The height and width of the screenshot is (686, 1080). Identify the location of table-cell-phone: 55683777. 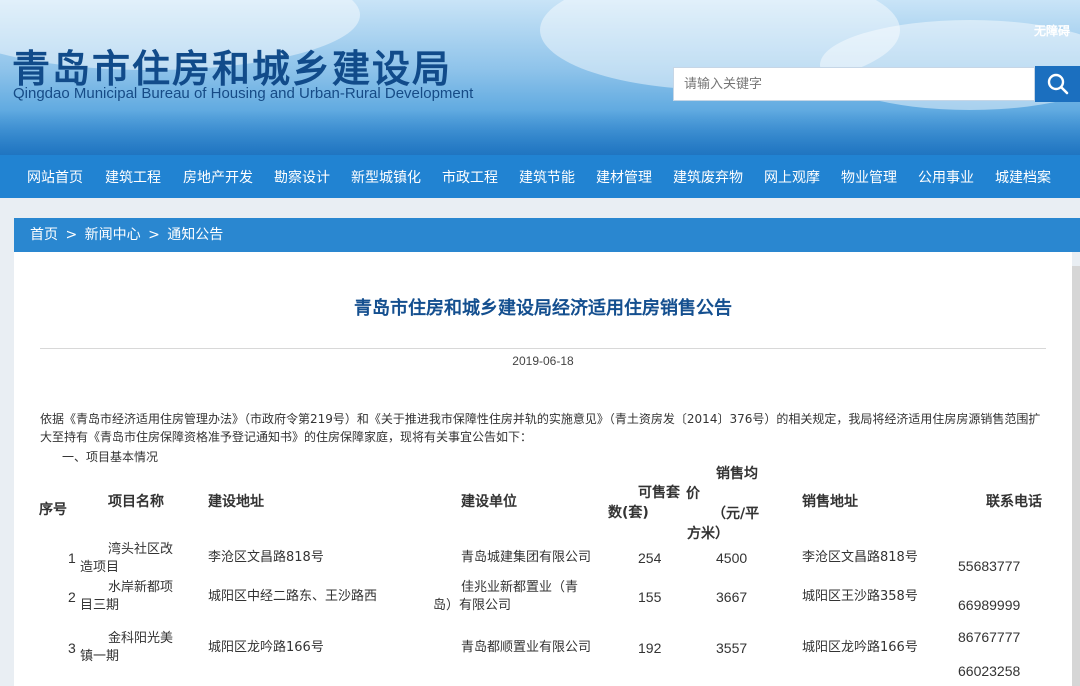
(989, 566).